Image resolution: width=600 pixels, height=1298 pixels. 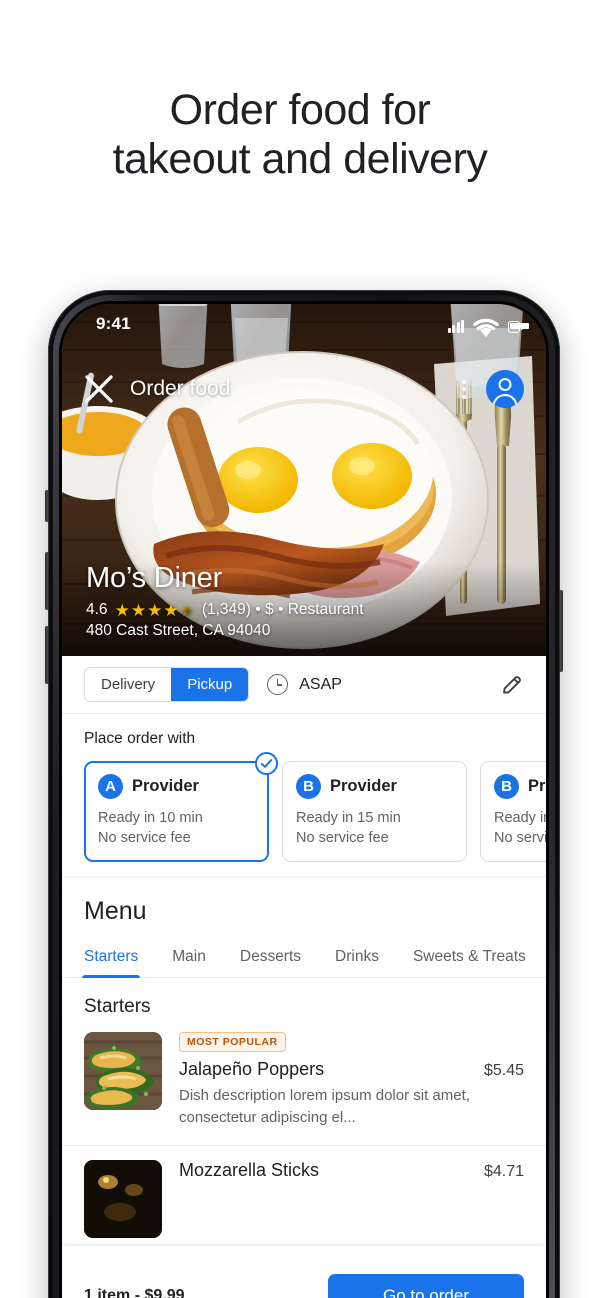 What do you see at coordinates (505, 401) in the screenshot?
I see `avatar-body` at bounding box center [505, 401].